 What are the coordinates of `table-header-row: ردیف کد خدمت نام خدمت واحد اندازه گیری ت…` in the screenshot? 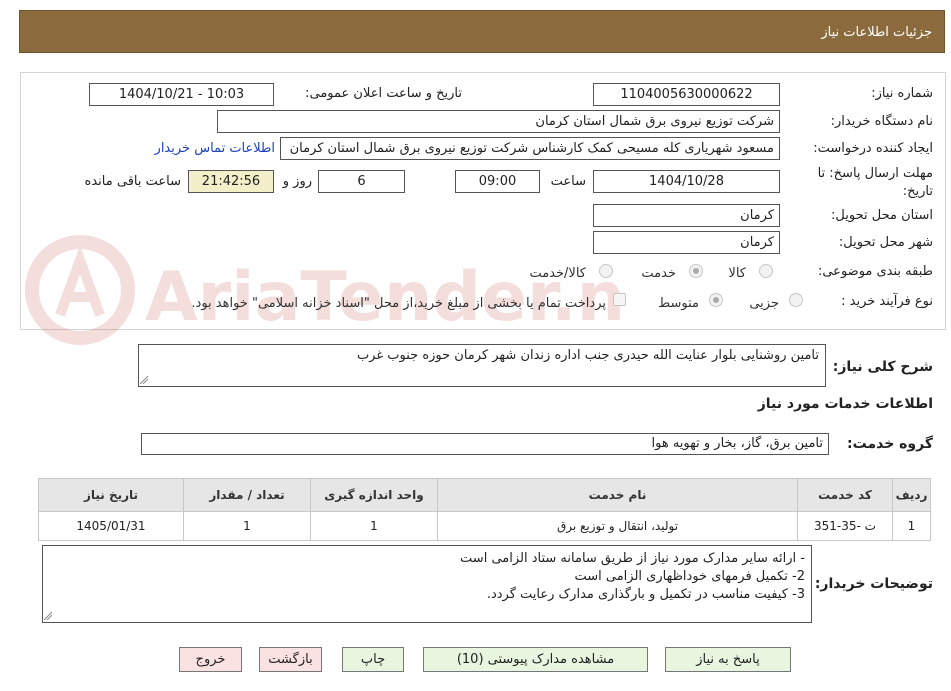 It's located at (484, 495).